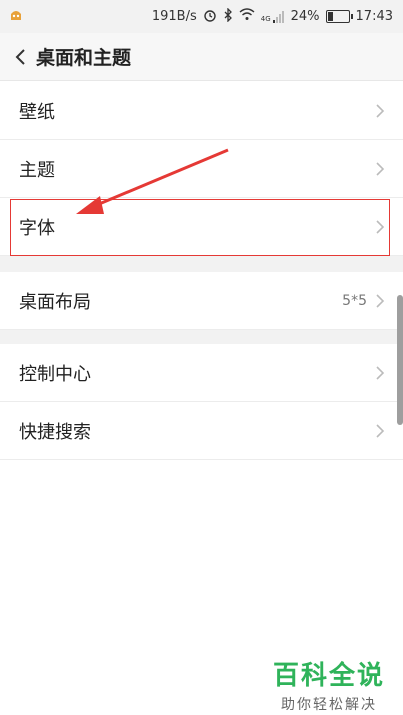 The width and height of the screenshot is (403, 715). I want to click on settings-item-font: 字体, so click(201, 227).